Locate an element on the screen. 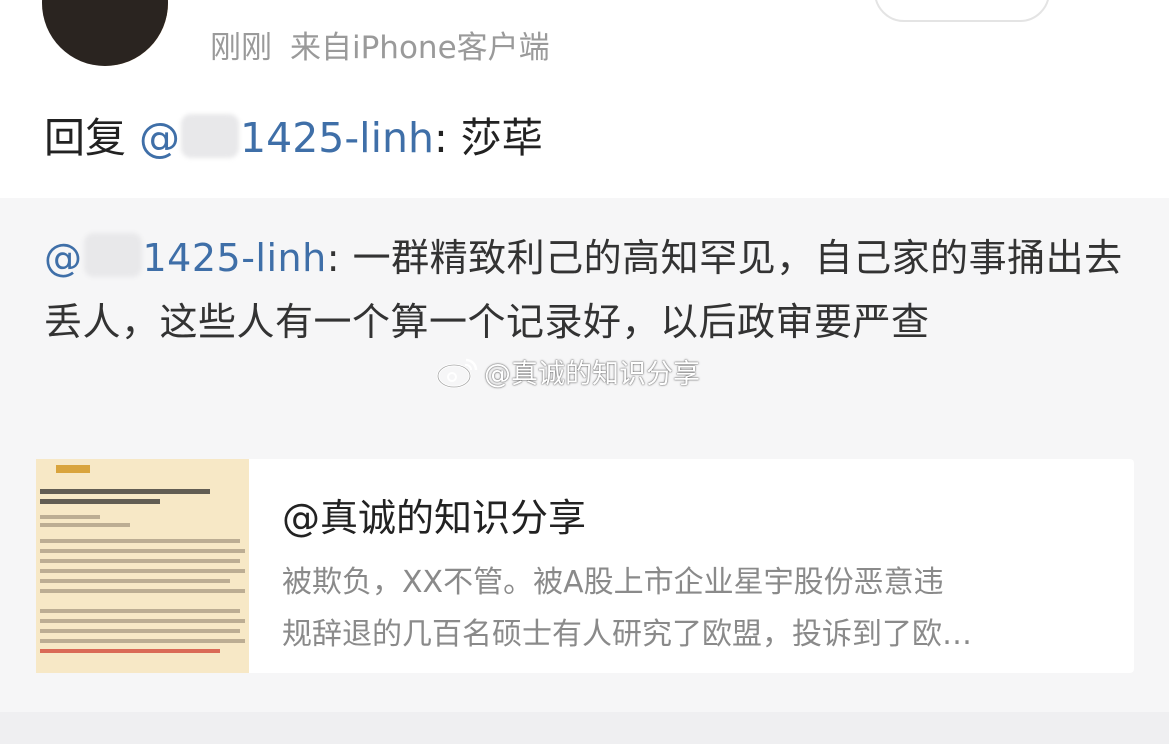 This screenshot has height=744, width=1169. weibo-icon is located at coordinates (457, 373).